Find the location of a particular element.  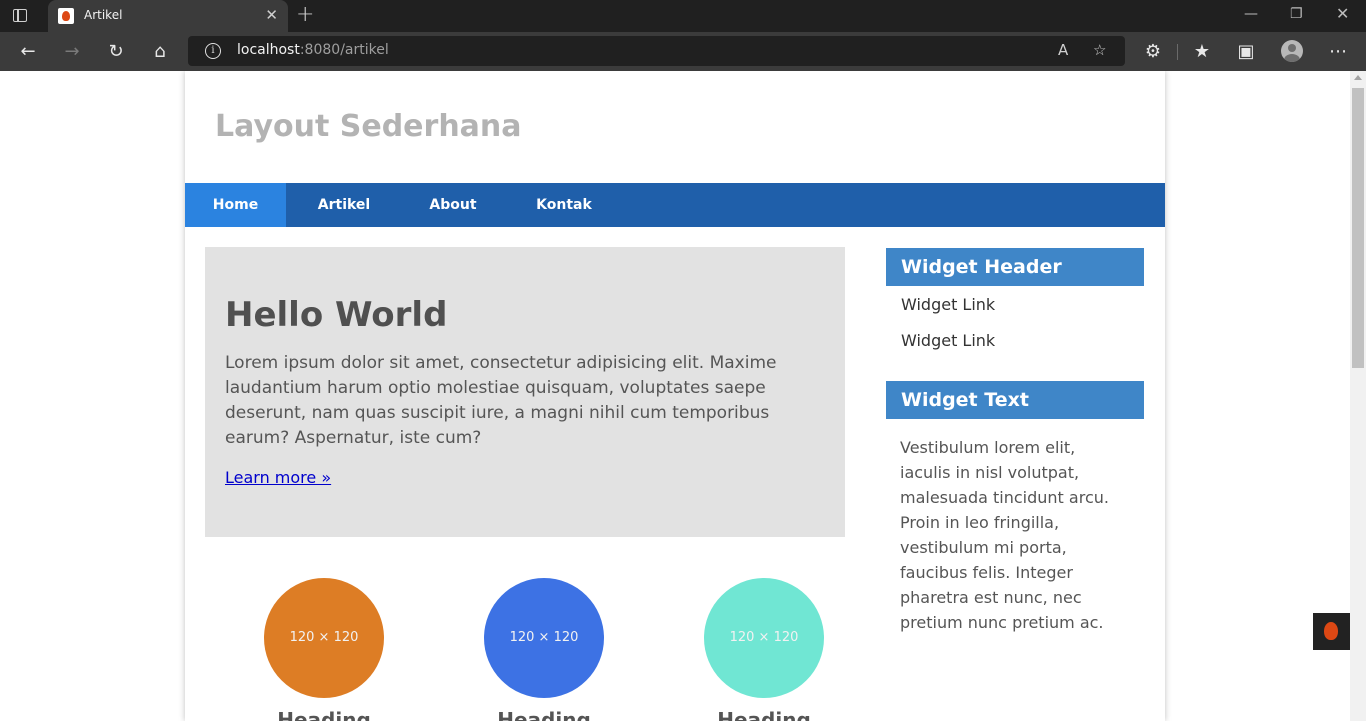

collections-icon: ▣ is located at coordinates (1246, 52).